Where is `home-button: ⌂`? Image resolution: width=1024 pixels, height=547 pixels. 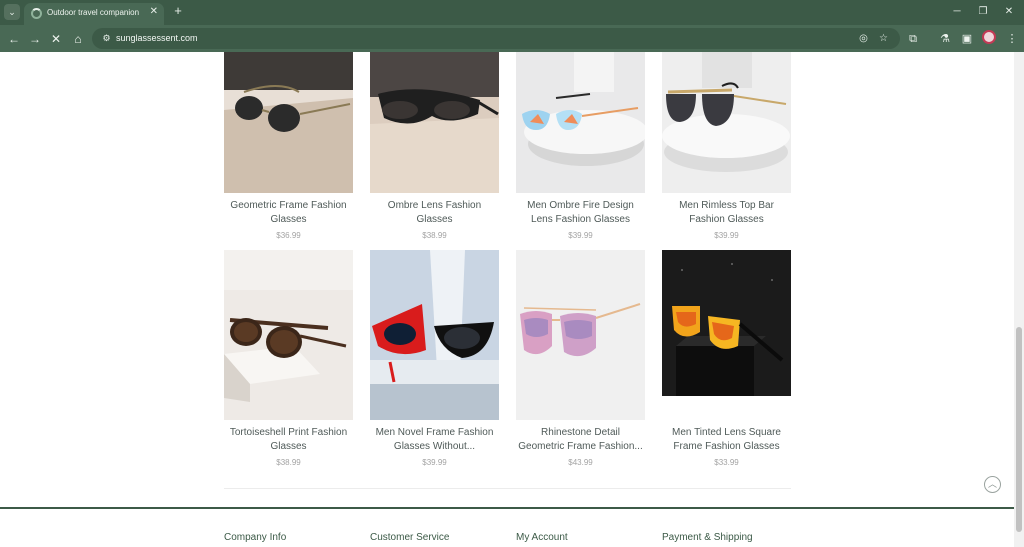
home-button: ⌂ is located at coordinates (78, 39).